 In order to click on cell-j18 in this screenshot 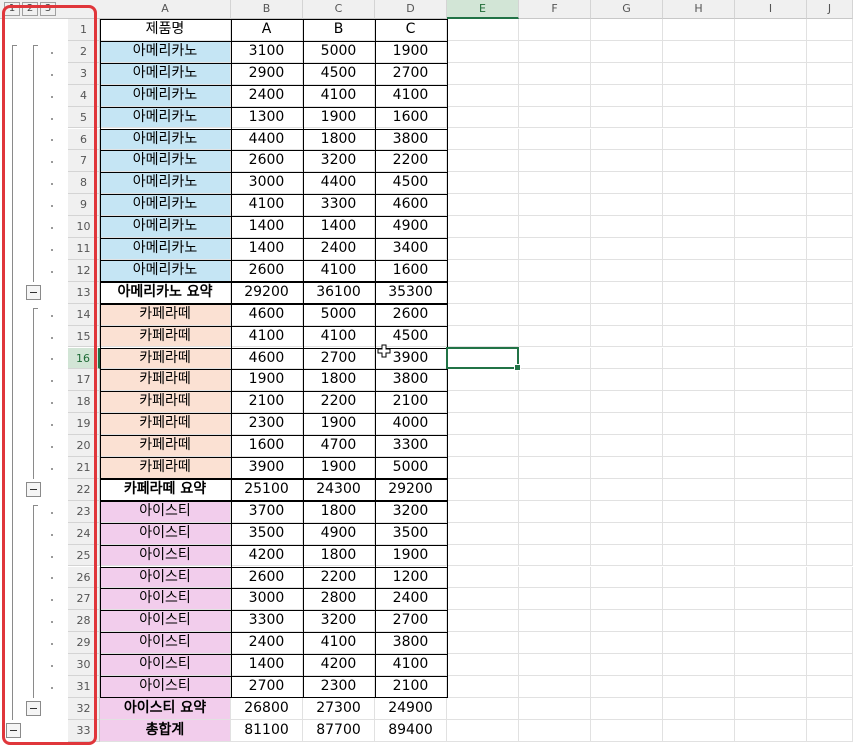, I will do `click(830, 402)`.